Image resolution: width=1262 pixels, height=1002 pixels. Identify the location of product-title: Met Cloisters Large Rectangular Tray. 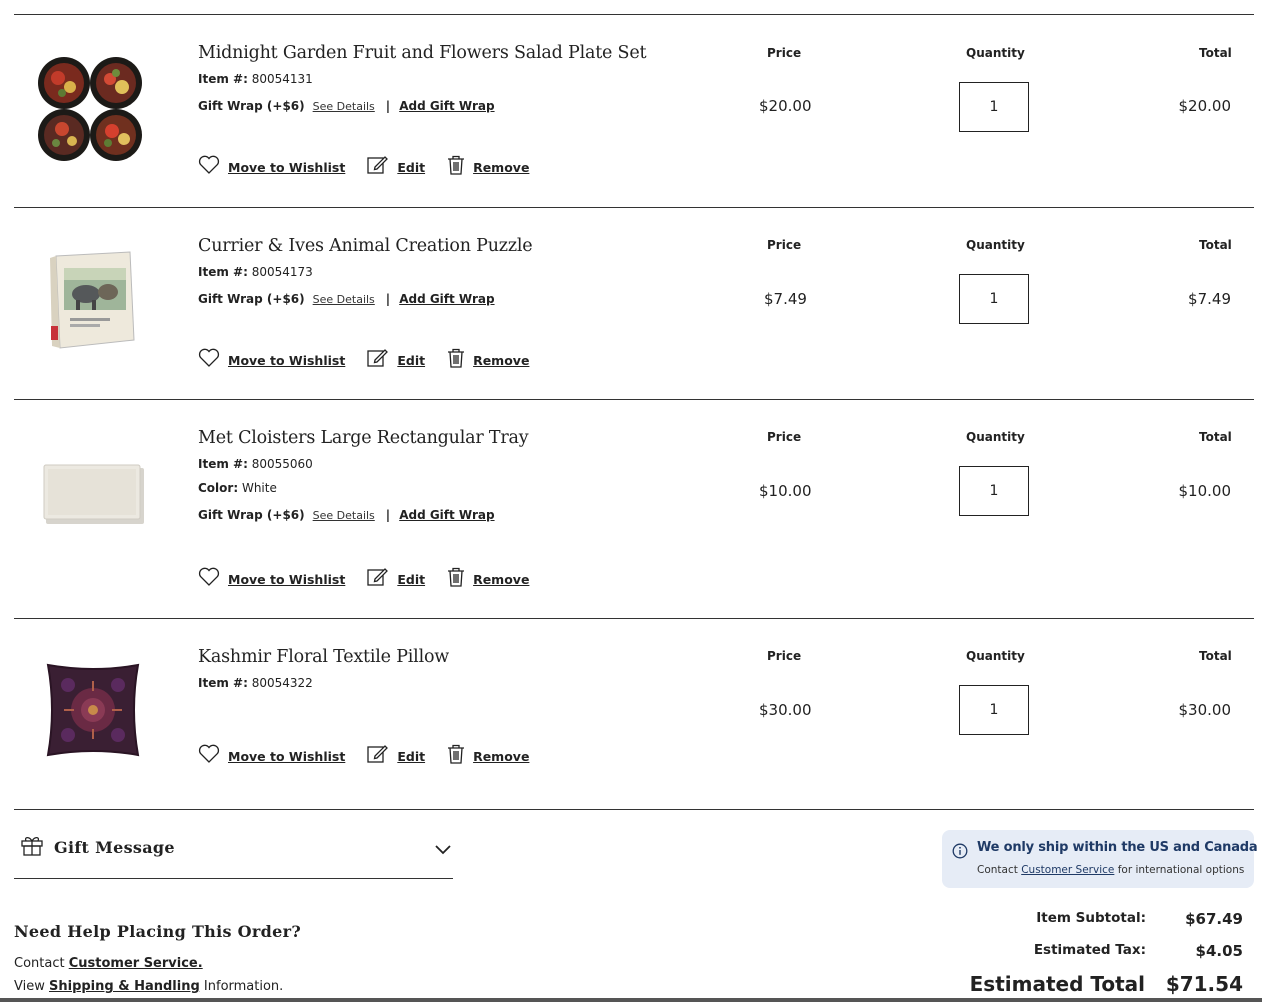
(438, 438).